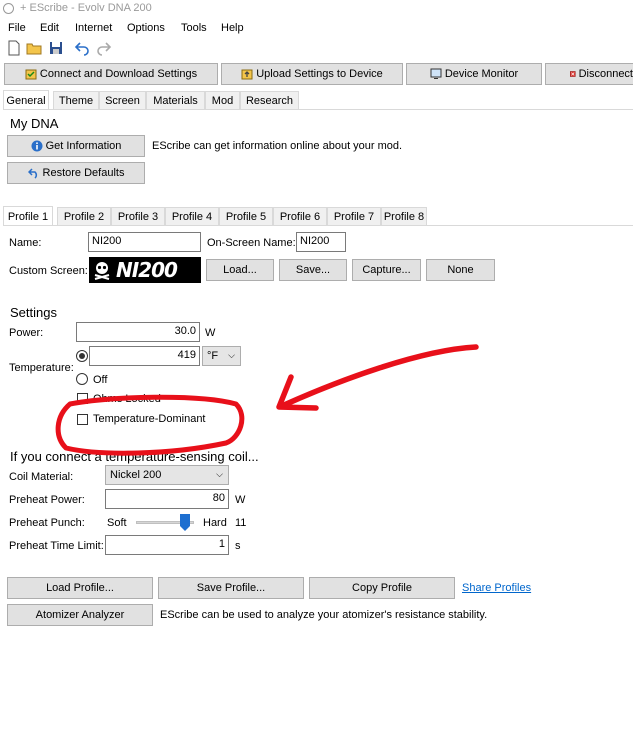 This screenshot has height=750, width=633. Describe the element at coordinates (144, 242) in the screenshot. I see `name-input: NI200` at that location.